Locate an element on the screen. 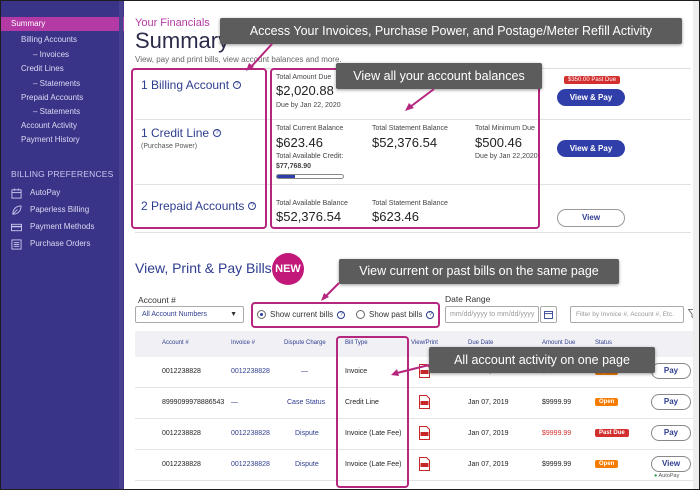  callout-activity: All account activity on one page is located at coordinates (542, 360).